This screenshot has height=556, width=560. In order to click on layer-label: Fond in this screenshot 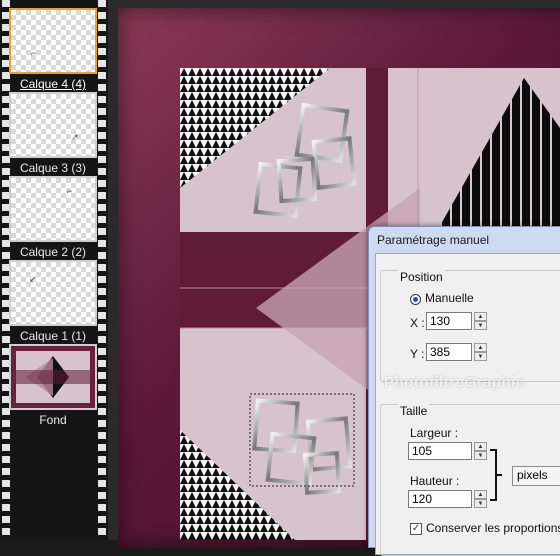, I will do `click(53, 420)`.